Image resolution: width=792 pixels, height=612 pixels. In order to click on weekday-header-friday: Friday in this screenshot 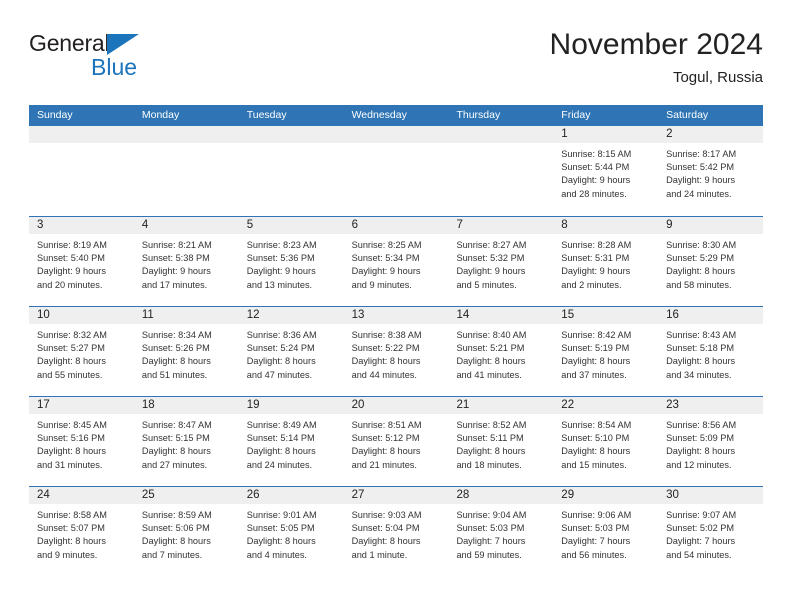, I will do `click(576, 115)`.